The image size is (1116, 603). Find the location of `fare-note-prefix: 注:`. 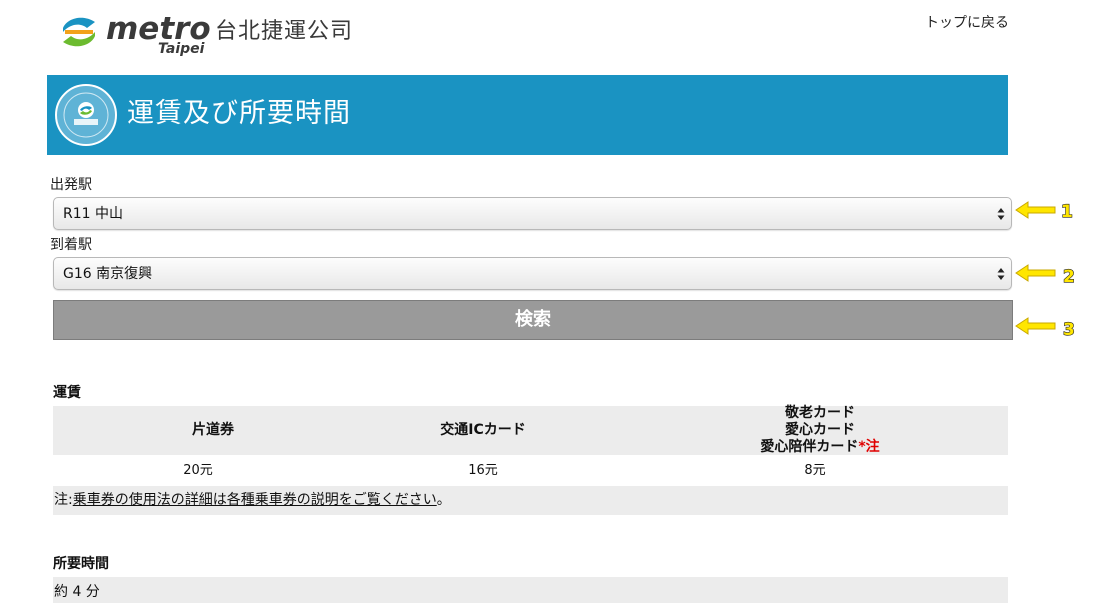

fare-note-prefix: 注: is located at coordinates (63, 500).